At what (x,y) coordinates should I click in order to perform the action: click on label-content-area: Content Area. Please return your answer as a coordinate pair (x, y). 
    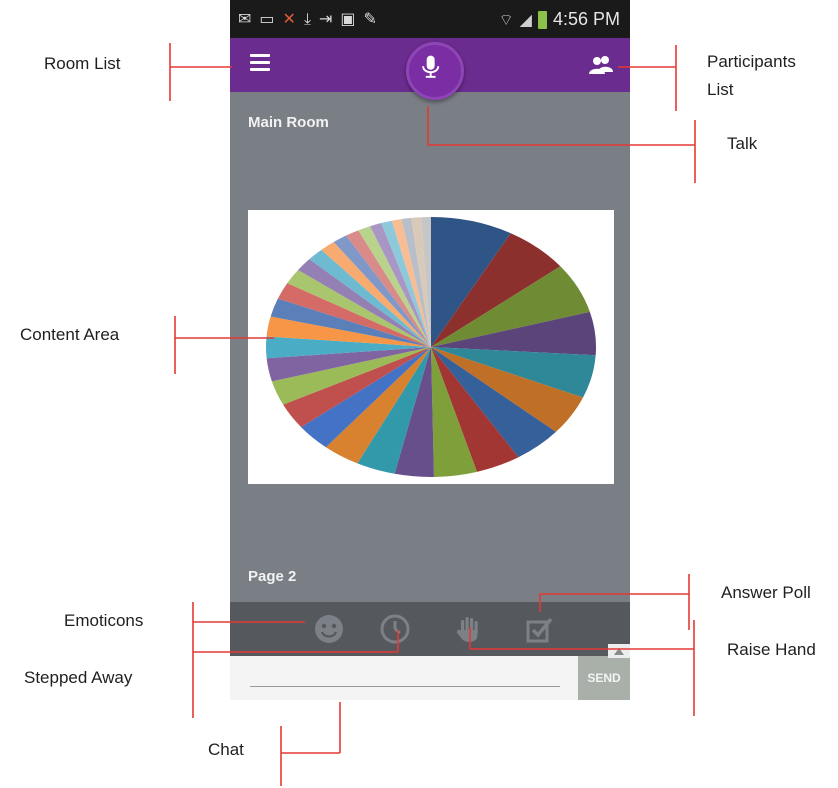
    Looking at the image, I should click on (70, 334).